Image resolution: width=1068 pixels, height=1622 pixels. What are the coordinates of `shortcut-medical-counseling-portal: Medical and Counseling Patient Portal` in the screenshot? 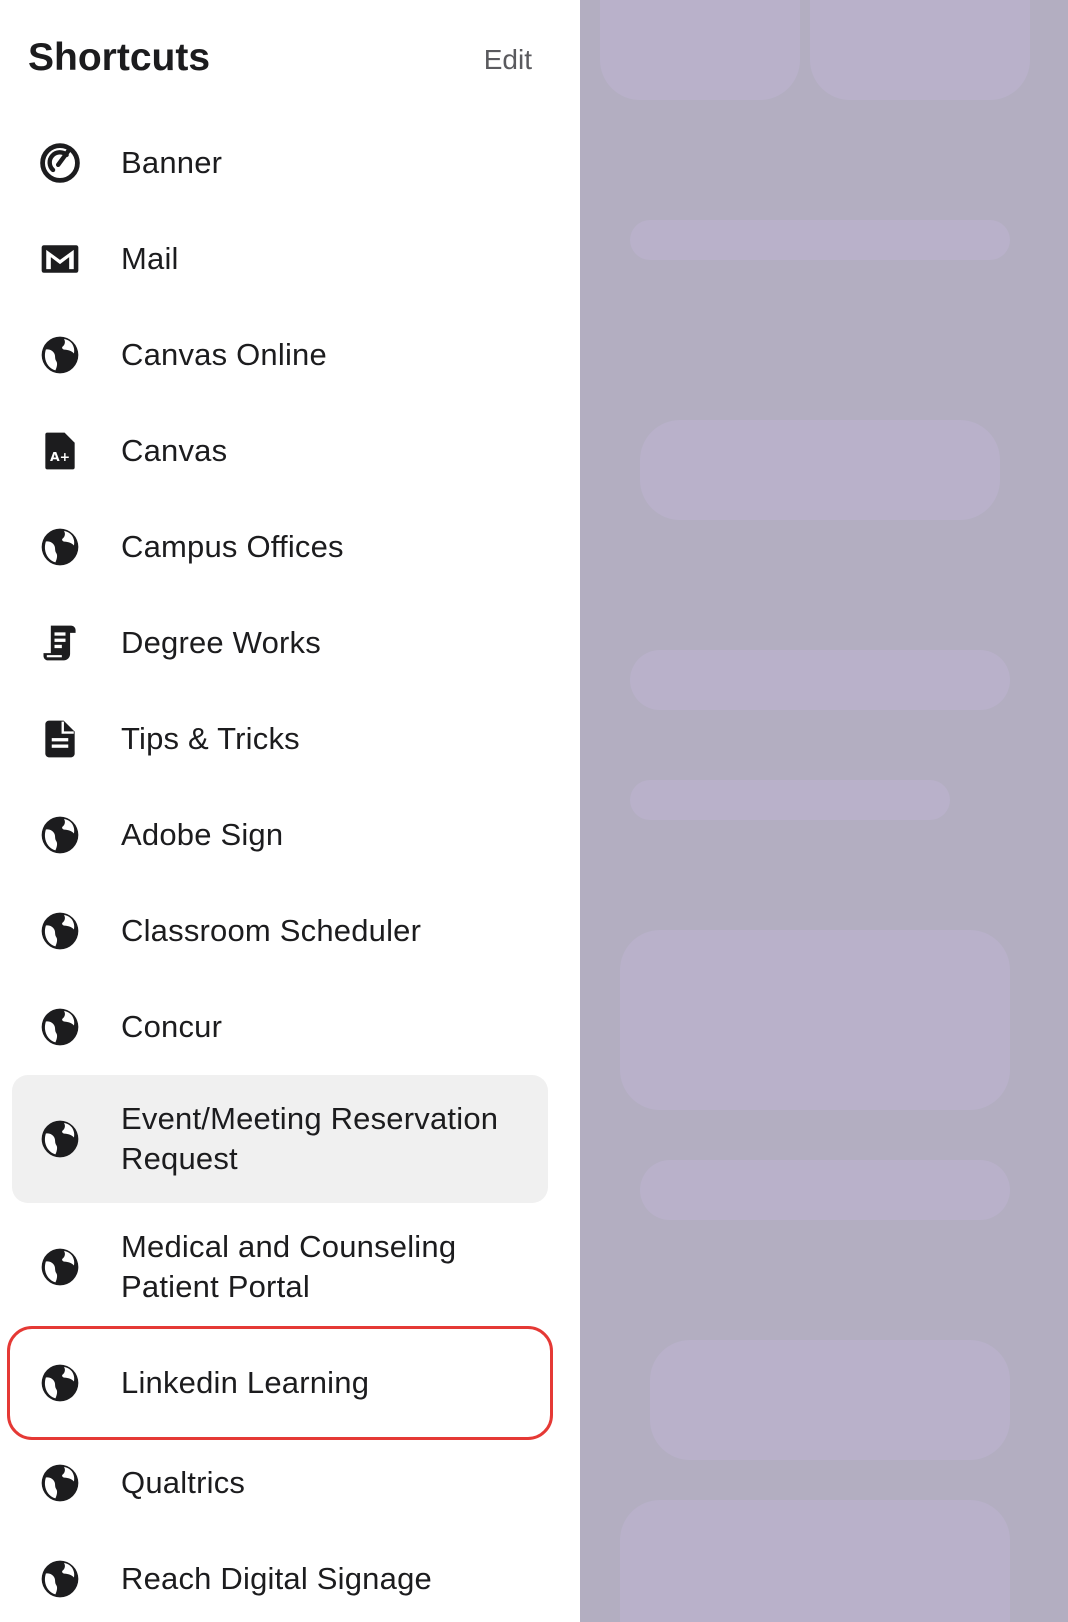 It's located at (280, 1267).